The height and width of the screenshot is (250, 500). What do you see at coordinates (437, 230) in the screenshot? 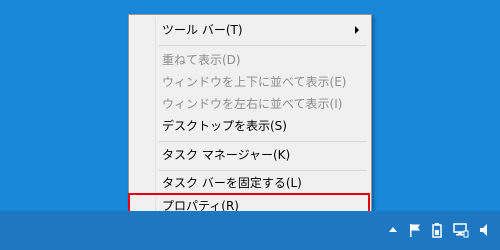
I see `battery-icon` at bounding box center [437, 230].